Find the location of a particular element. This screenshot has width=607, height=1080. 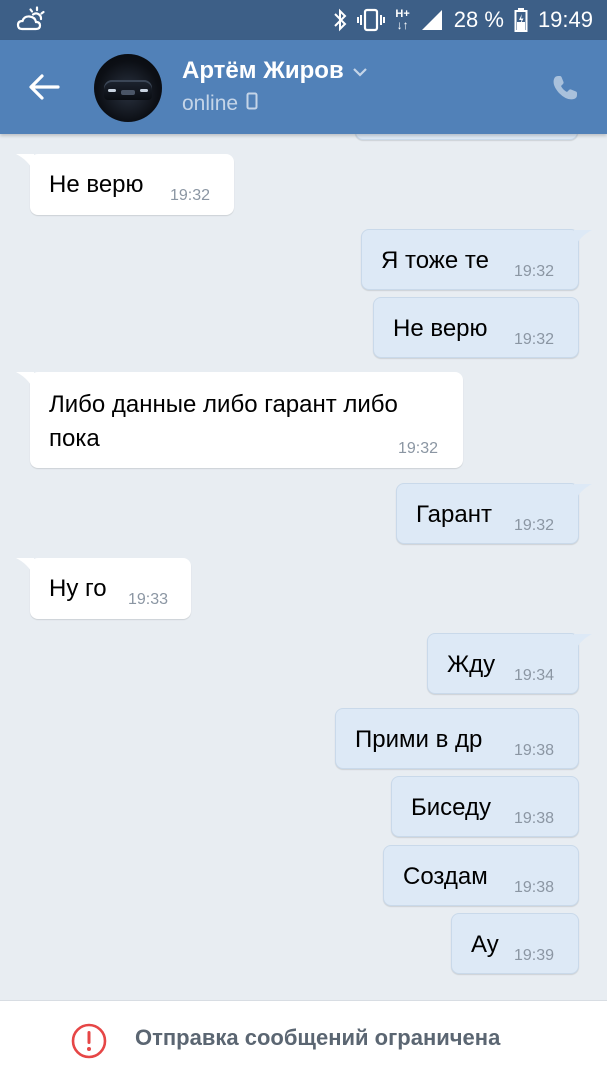

contact-name: Артём Жиров is located at coordinates (275, 71).